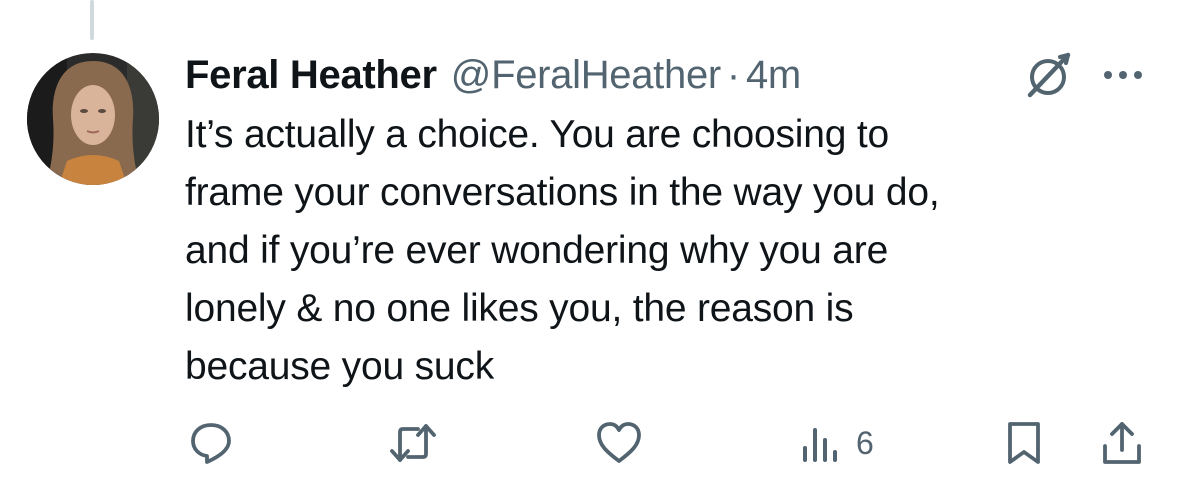  I want to click on bookmark-button, so click(1024, 443).